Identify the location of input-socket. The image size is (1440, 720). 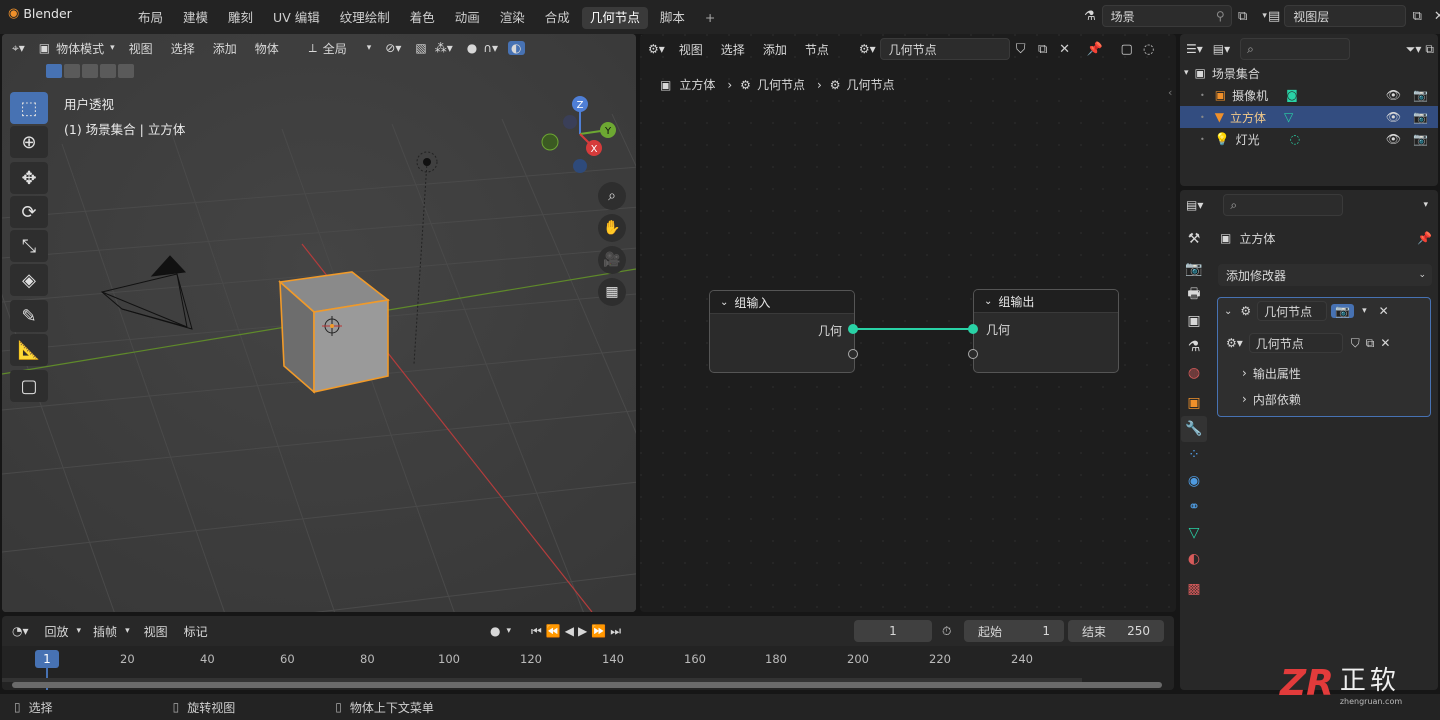
(973, 329).